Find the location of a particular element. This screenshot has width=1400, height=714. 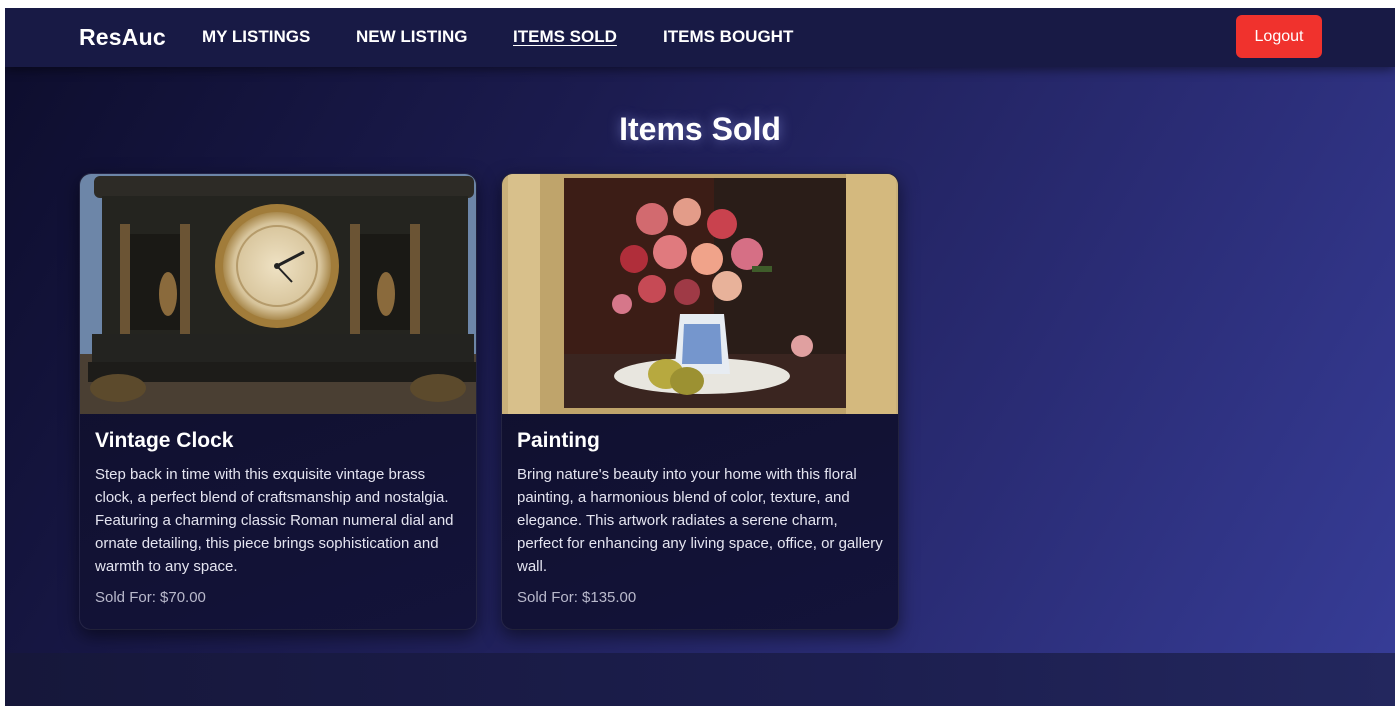

item-sold-price: Sold For: $70.00 is located at coordinates (150, 597).